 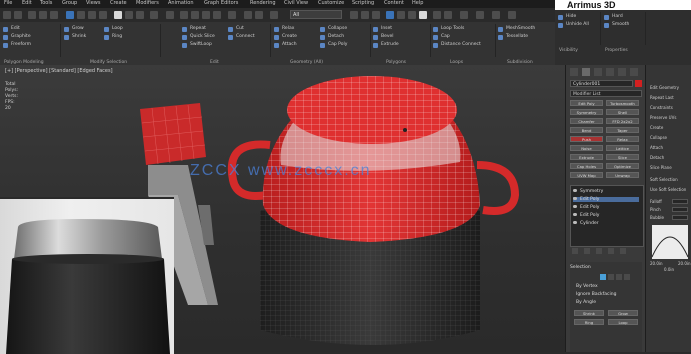 What do you see at coordinates (17, 45) in the screenshot?
I see `ribbon-freeform-button: Freeform` at bounding box center [17, 45].